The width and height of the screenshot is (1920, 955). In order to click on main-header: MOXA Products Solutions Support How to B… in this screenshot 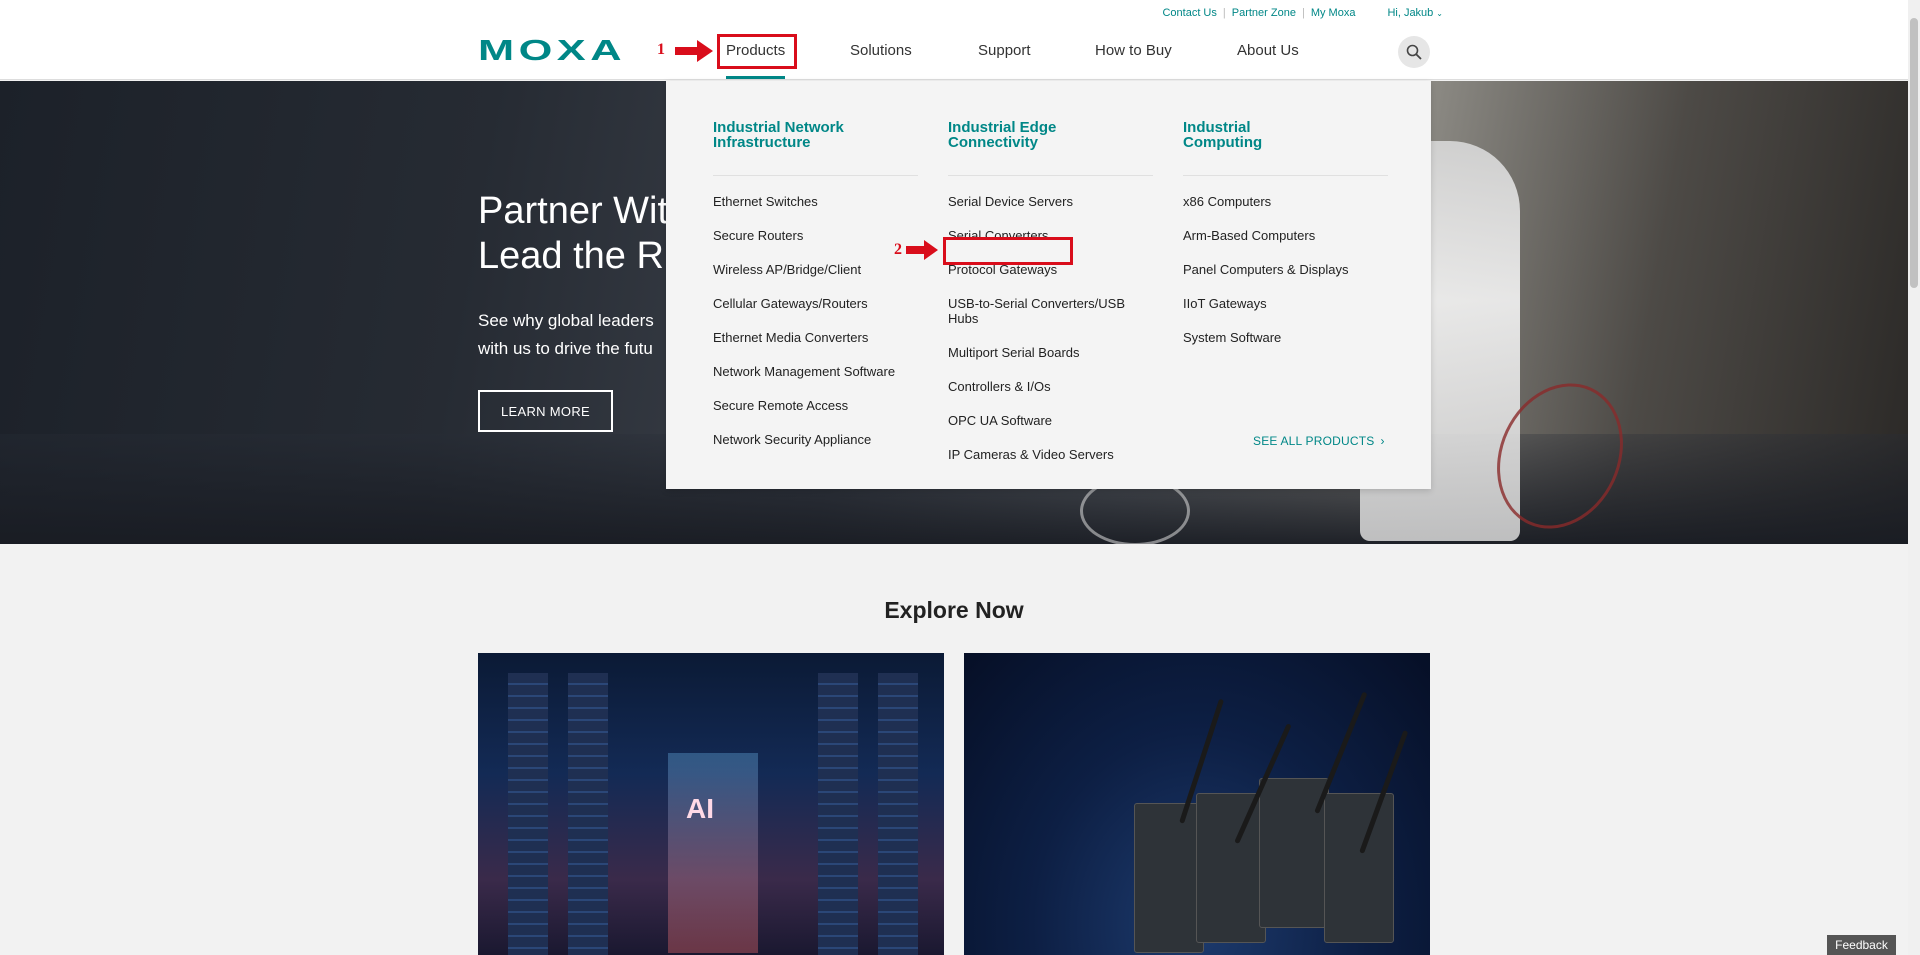, I will do `click(954, 52)`.